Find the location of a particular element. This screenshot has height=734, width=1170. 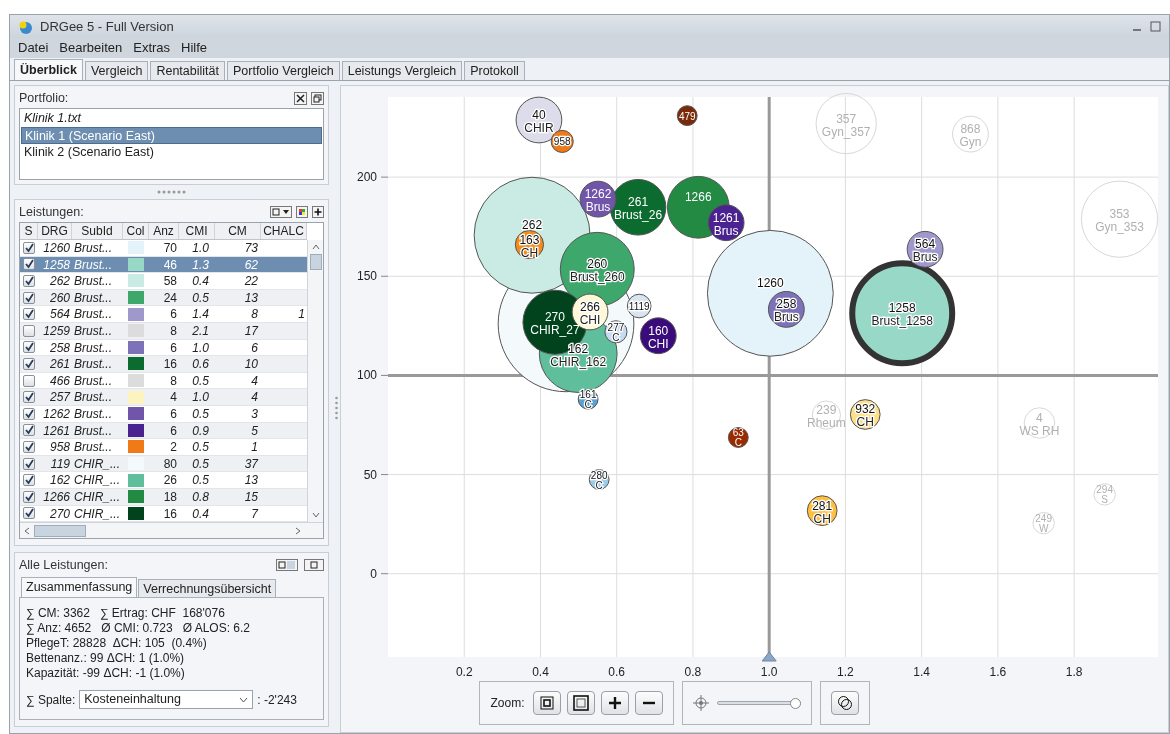

table-row: 257 Brust... 4 1.0 4 is located at coordinates (163, 397).